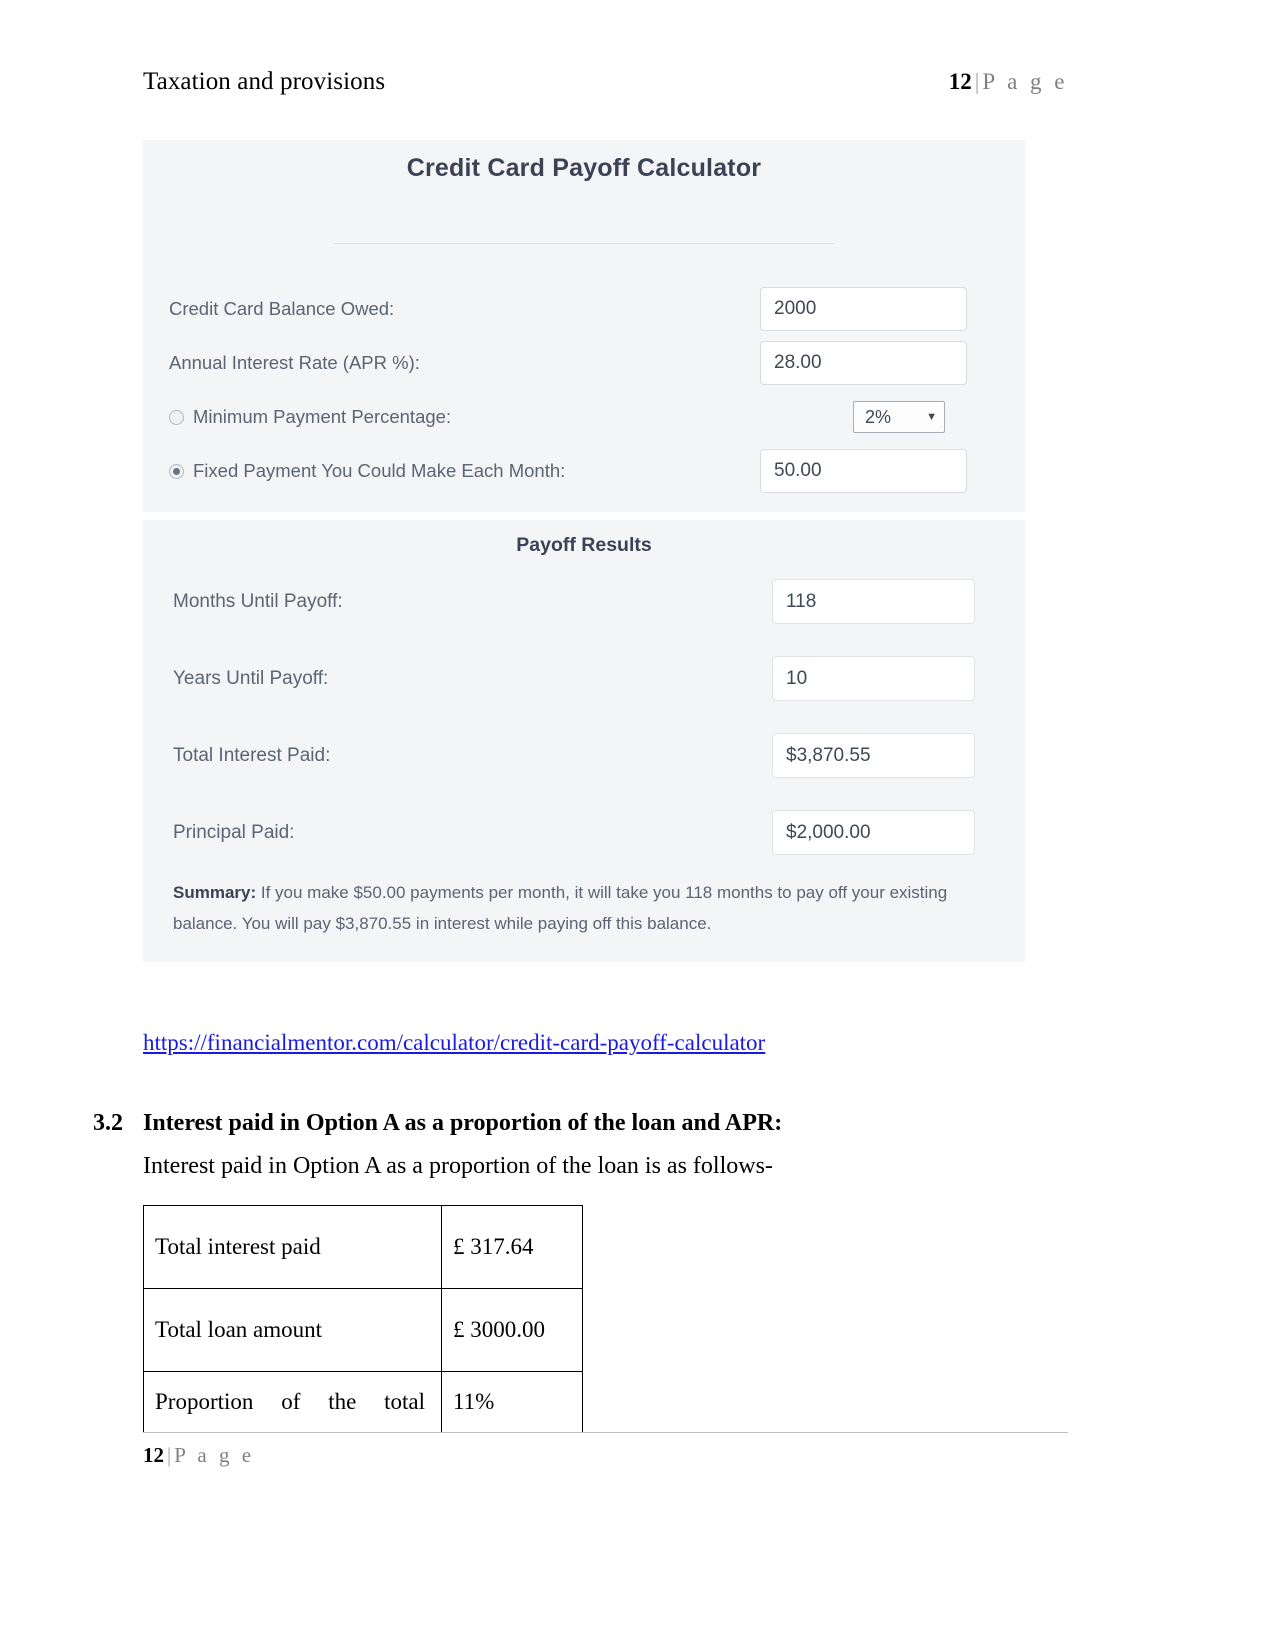 Image resolution: width=1275 pixels, height=1651 pixels. What do you see at coordinates (234, 832) in the screenshot?
I see `principal-paid-label: Principal Paid:` at bounding box center [234, 832].